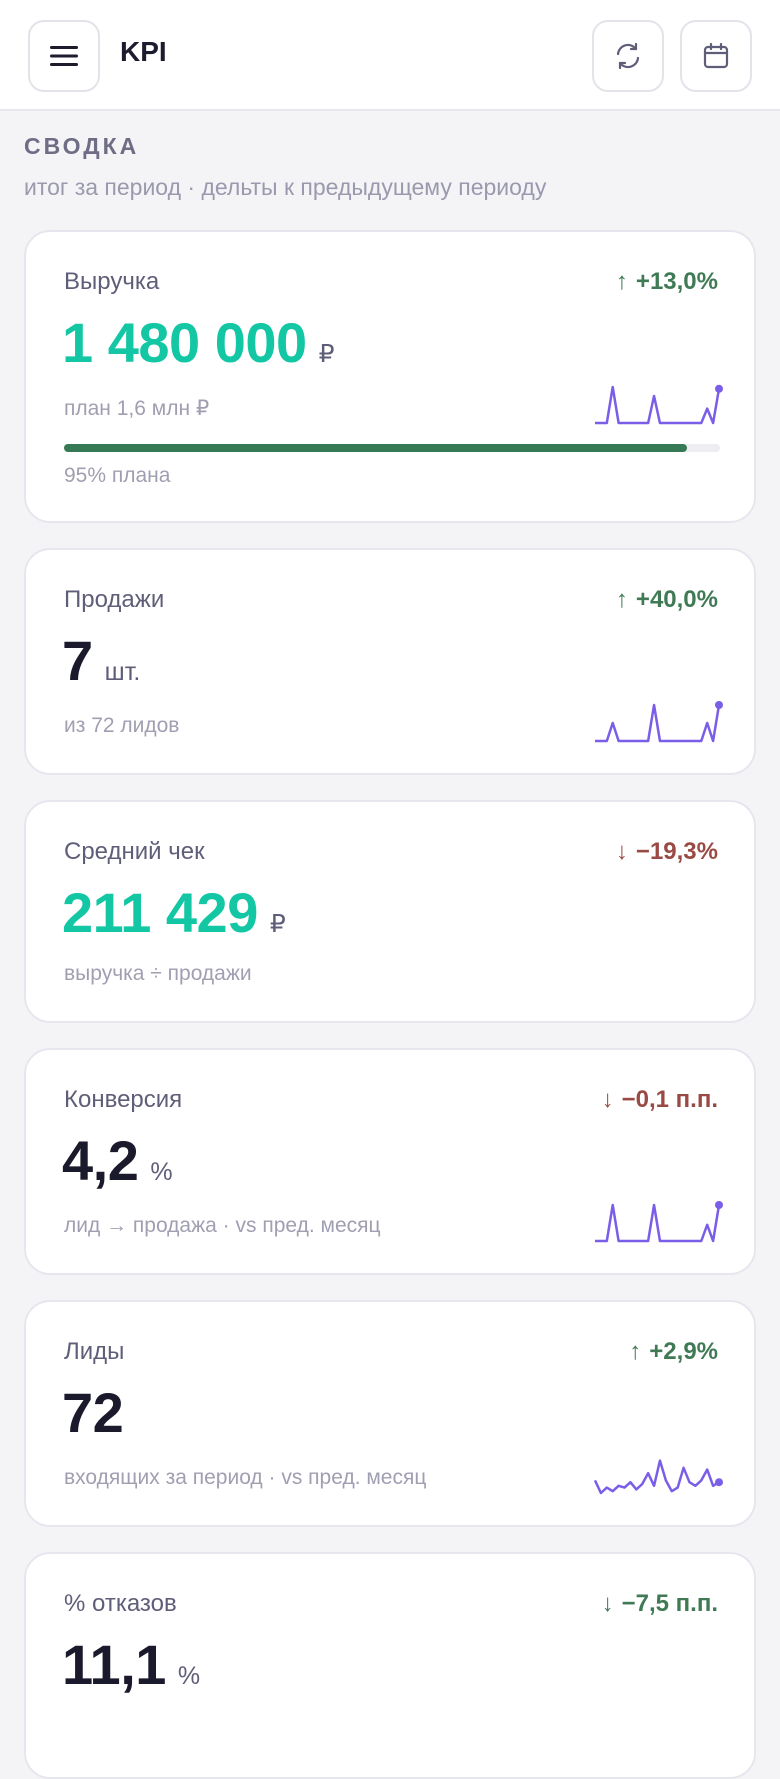  I want to click on calendar-button, so click(716, 56).